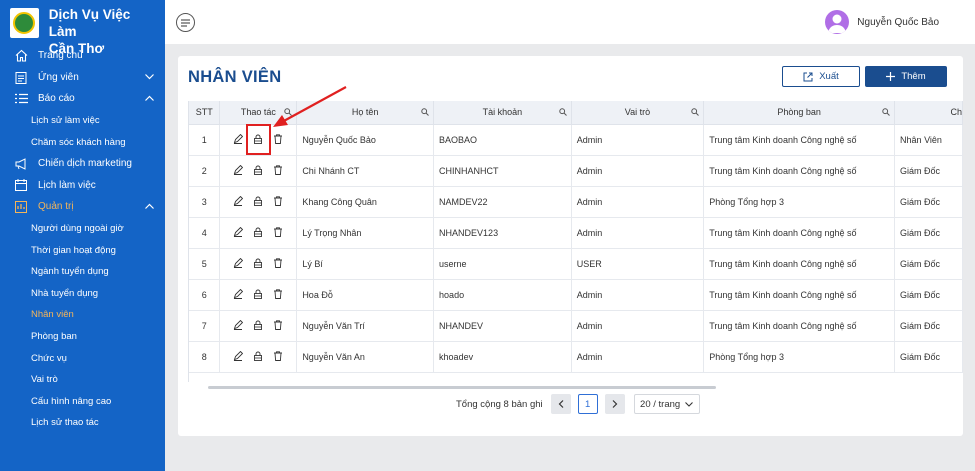  What do you see at coordinates (799, 113) in the screenshot?
I see `col-department: Phòng ban` at bounding box center [799, 113].